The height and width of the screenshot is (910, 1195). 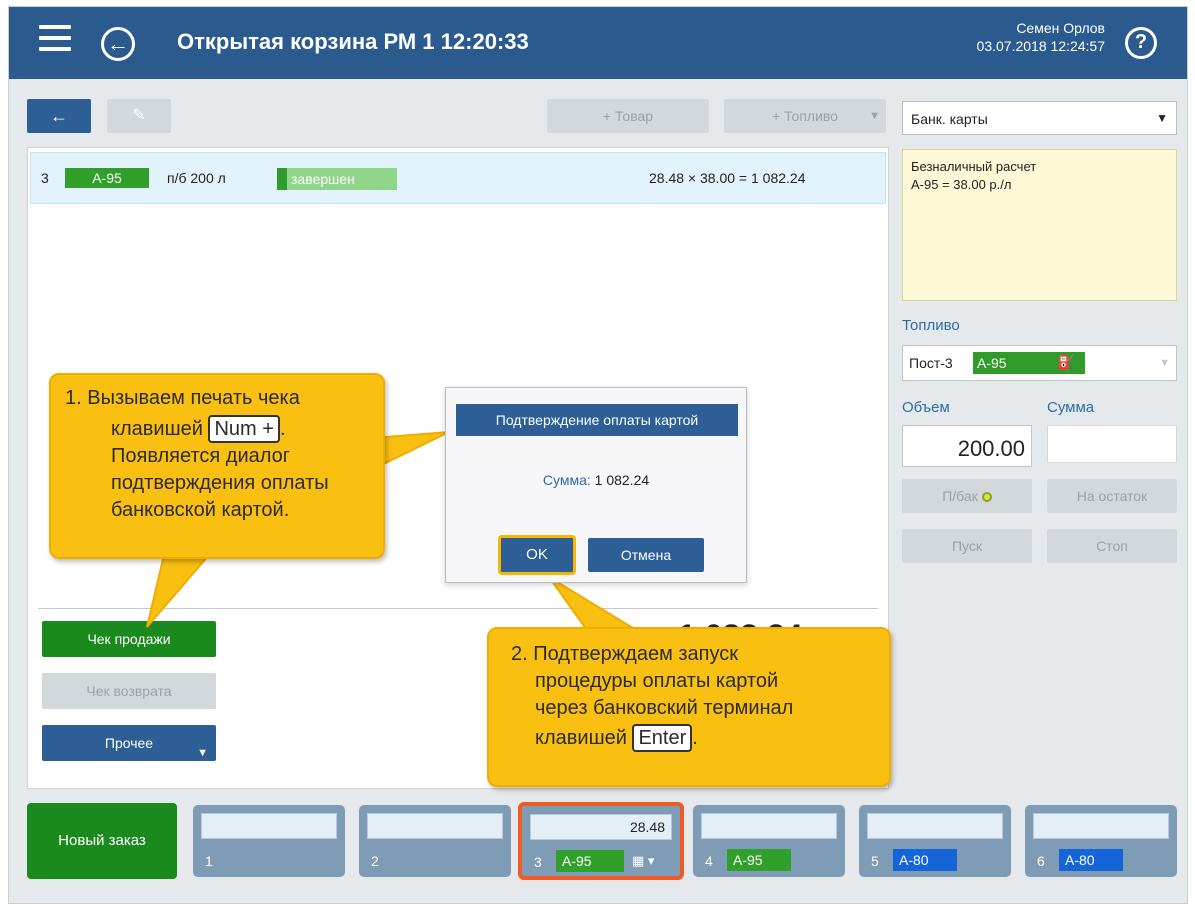 What do you see at coordinates (375, 861) in the screenshot?
I see `order-tab-number: 2` at bounding box center [375, 861].